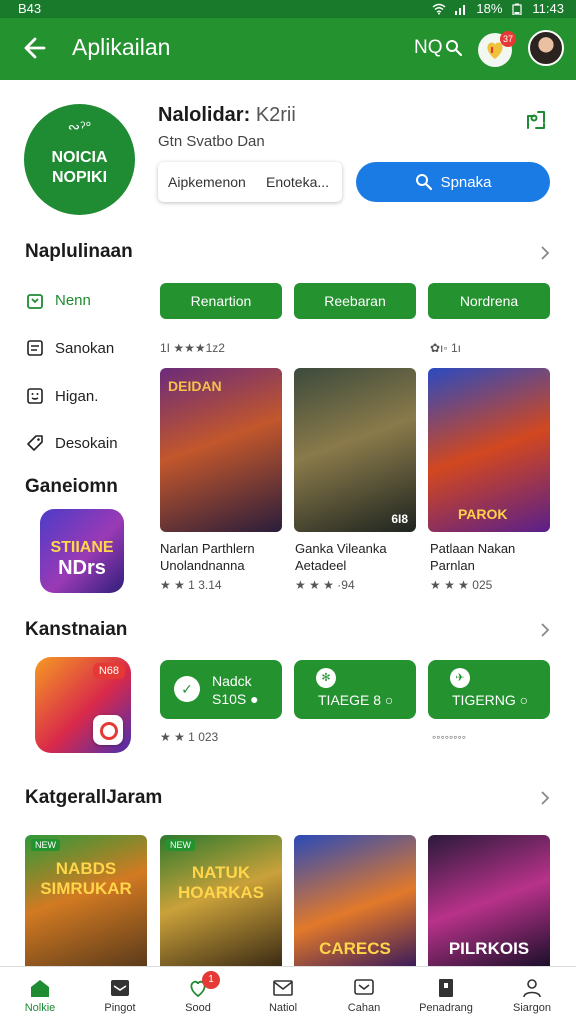 This screenshot has height=1024, width=576. What do you see at coordinates (466, 182) in the screenshot?
I see `install-label: Spnaka` at bounding box center [466, 182].